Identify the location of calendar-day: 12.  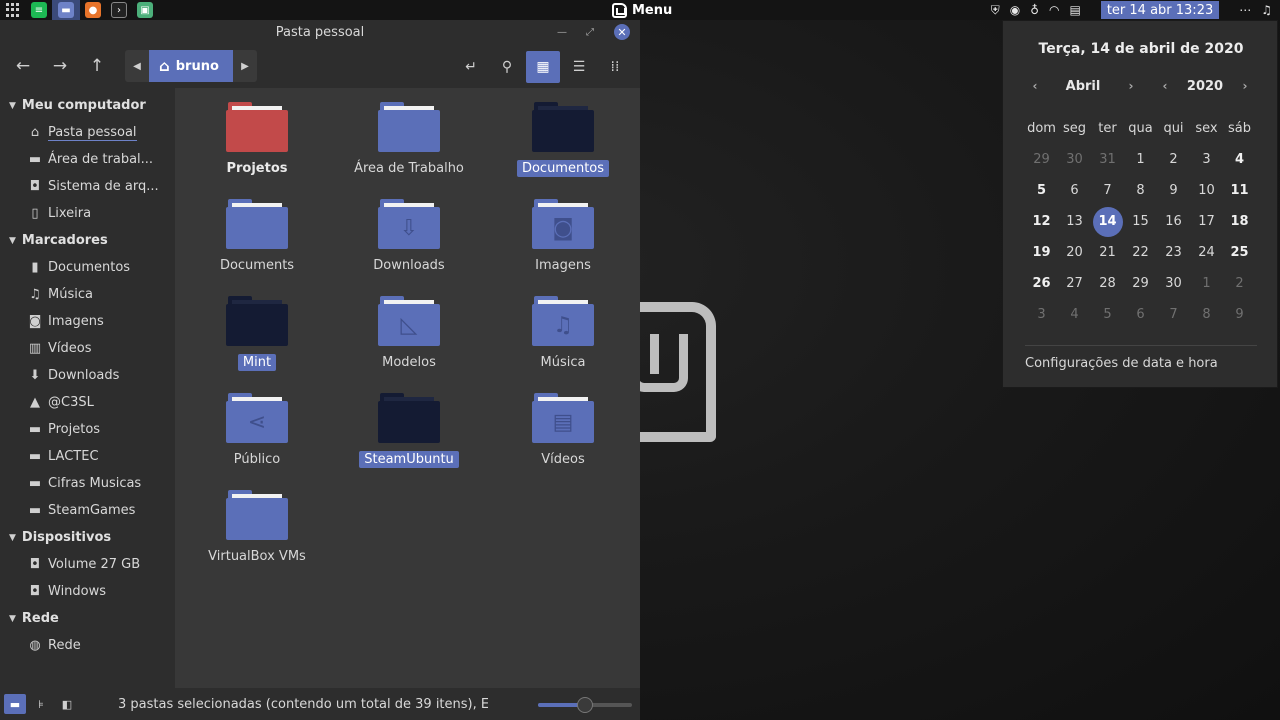
(1041, 221).